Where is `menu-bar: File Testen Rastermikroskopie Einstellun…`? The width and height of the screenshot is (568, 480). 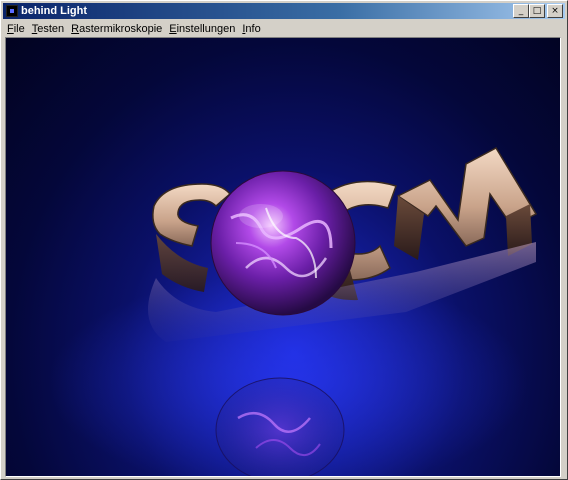 menu-bar: File Testen Rastermikroskopie Einstellun… is located at coordinates (284, 28).